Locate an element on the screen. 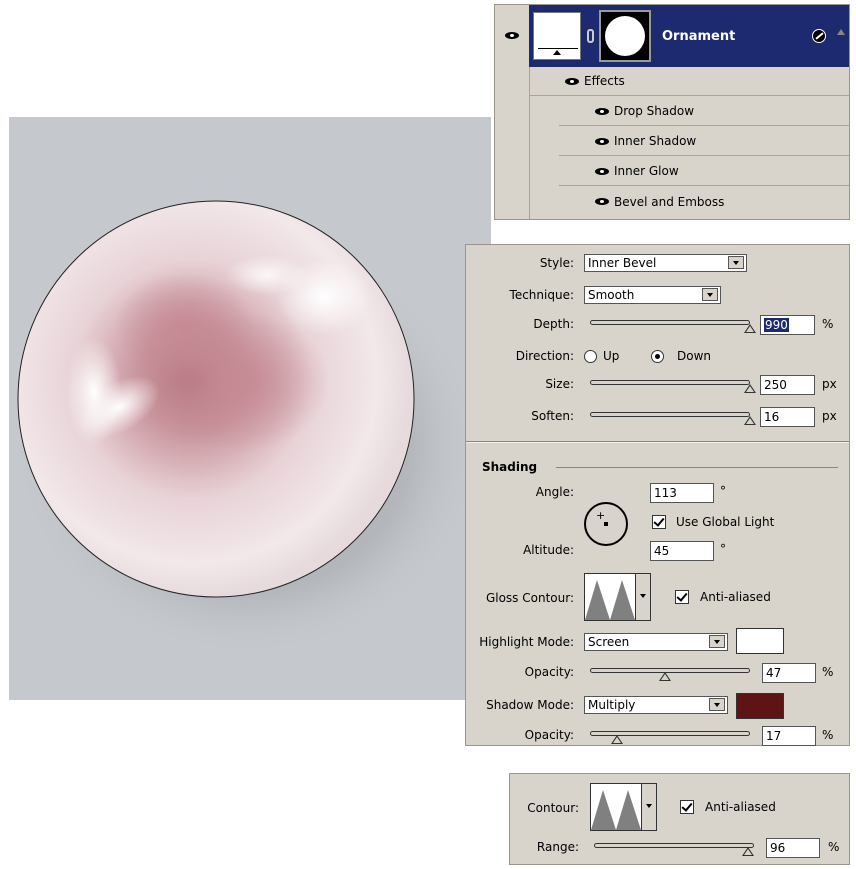  effect-label: Inner Shadow is located at coordinates (655, 141).